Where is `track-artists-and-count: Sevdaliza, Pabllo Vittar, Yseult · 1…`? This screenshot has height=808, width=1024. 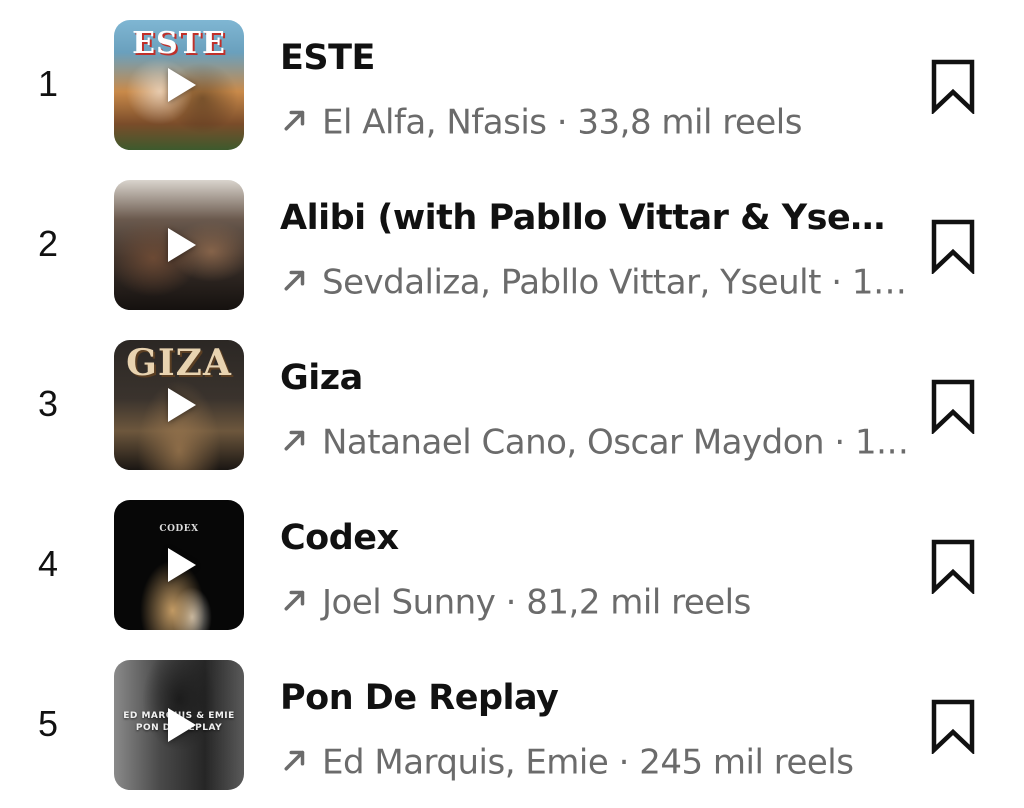
track-artists-and-count: Sevdaliza, Pabllo Vittar, Yseult · 1… is located at coordinates (614, 282).